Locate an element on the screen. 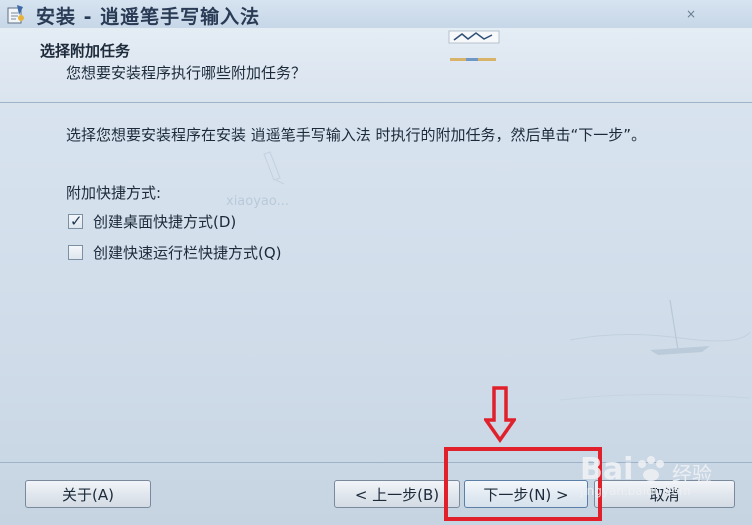 The height and width of the screenshot is (525, 752). desktop-shortcut-option: ✓ 创建桌面快捷方式(D) is located at coordinates (152, 221).